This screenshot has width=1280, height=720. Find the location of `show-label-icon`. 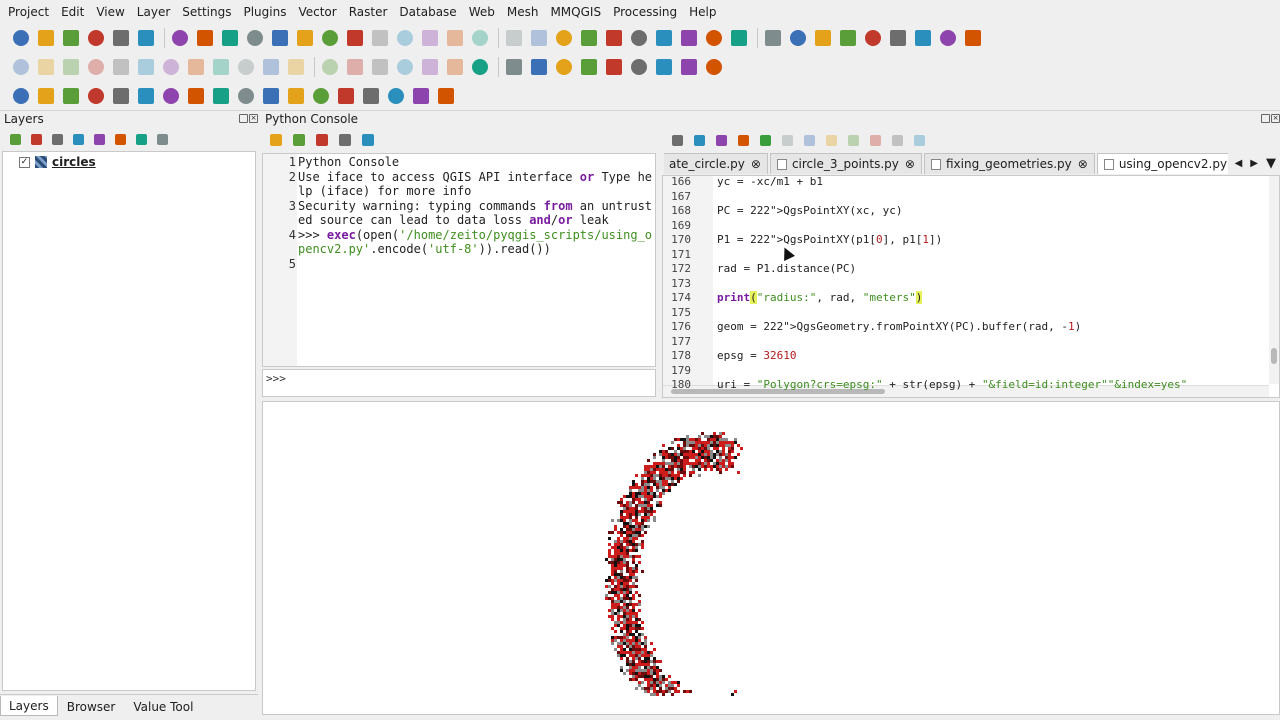

show-label-icon is located at coordinates (405, 67).